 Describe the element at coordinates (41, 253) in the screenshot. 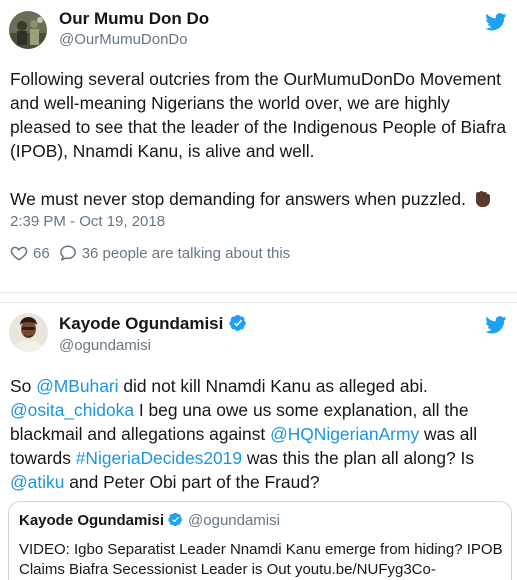

I see `like-count: 66` at that location.